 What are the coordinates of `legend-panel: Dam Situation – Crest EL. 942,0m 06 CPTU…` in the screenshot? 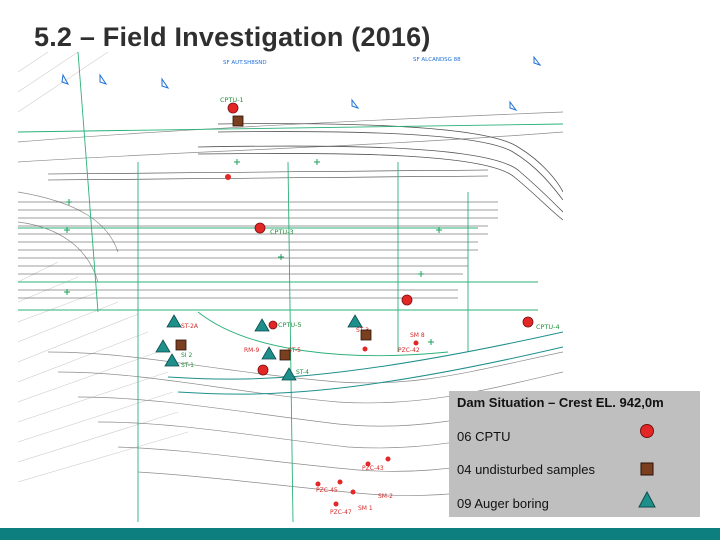 It's located at (574, 454).